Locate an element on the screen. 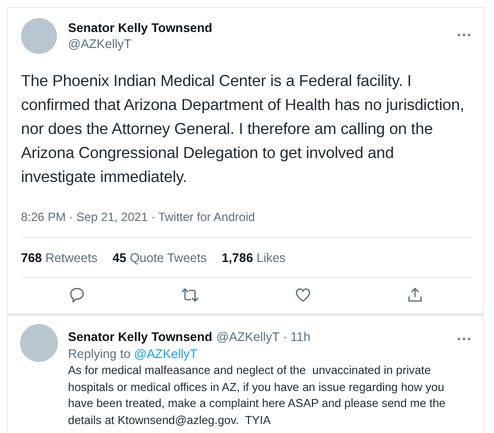 Image resolution: width=494 pixels, height=433 pixels. heart-icon is located at coordinates (303, 295).